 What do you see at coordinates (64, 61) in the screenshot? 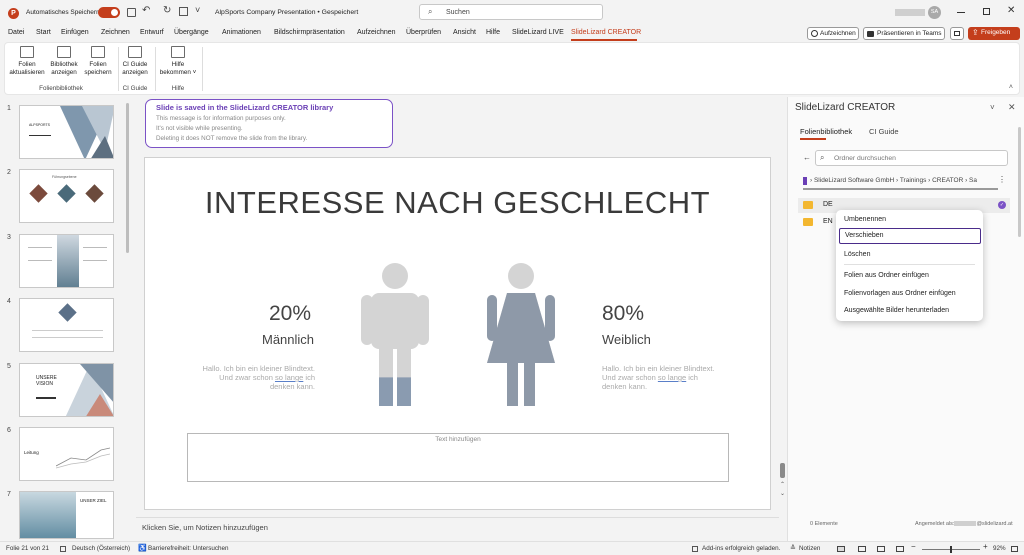
I see `show-library-button: Bibliothek anzeigen` at bounding box center [64, 61].